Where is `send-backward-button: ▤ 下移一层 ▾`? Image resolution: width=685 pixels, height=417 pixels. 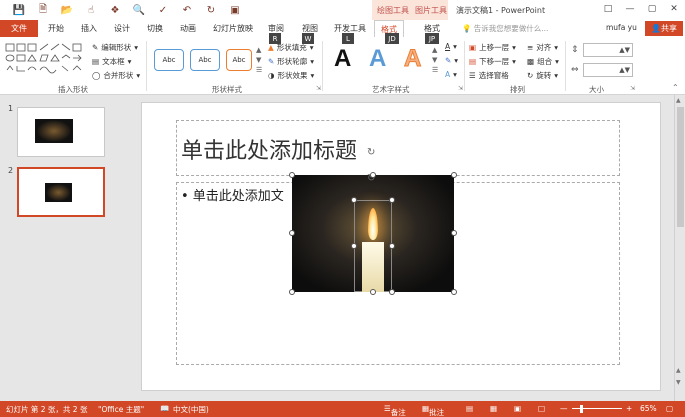 send-backward-button: ▤ 下移一层 ▾ is located at coordinates (492, 61).